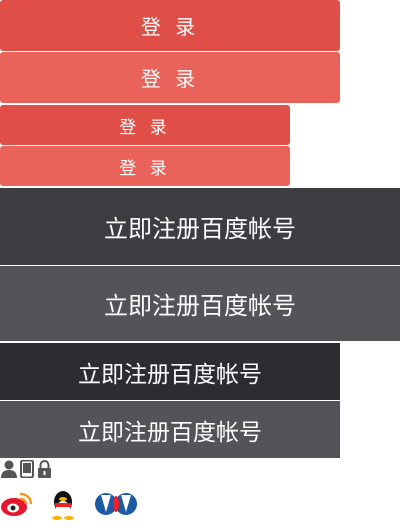 This screenshot has height=530, width=410. I want to click on login-button-small: 登 录, so click(145, 125).